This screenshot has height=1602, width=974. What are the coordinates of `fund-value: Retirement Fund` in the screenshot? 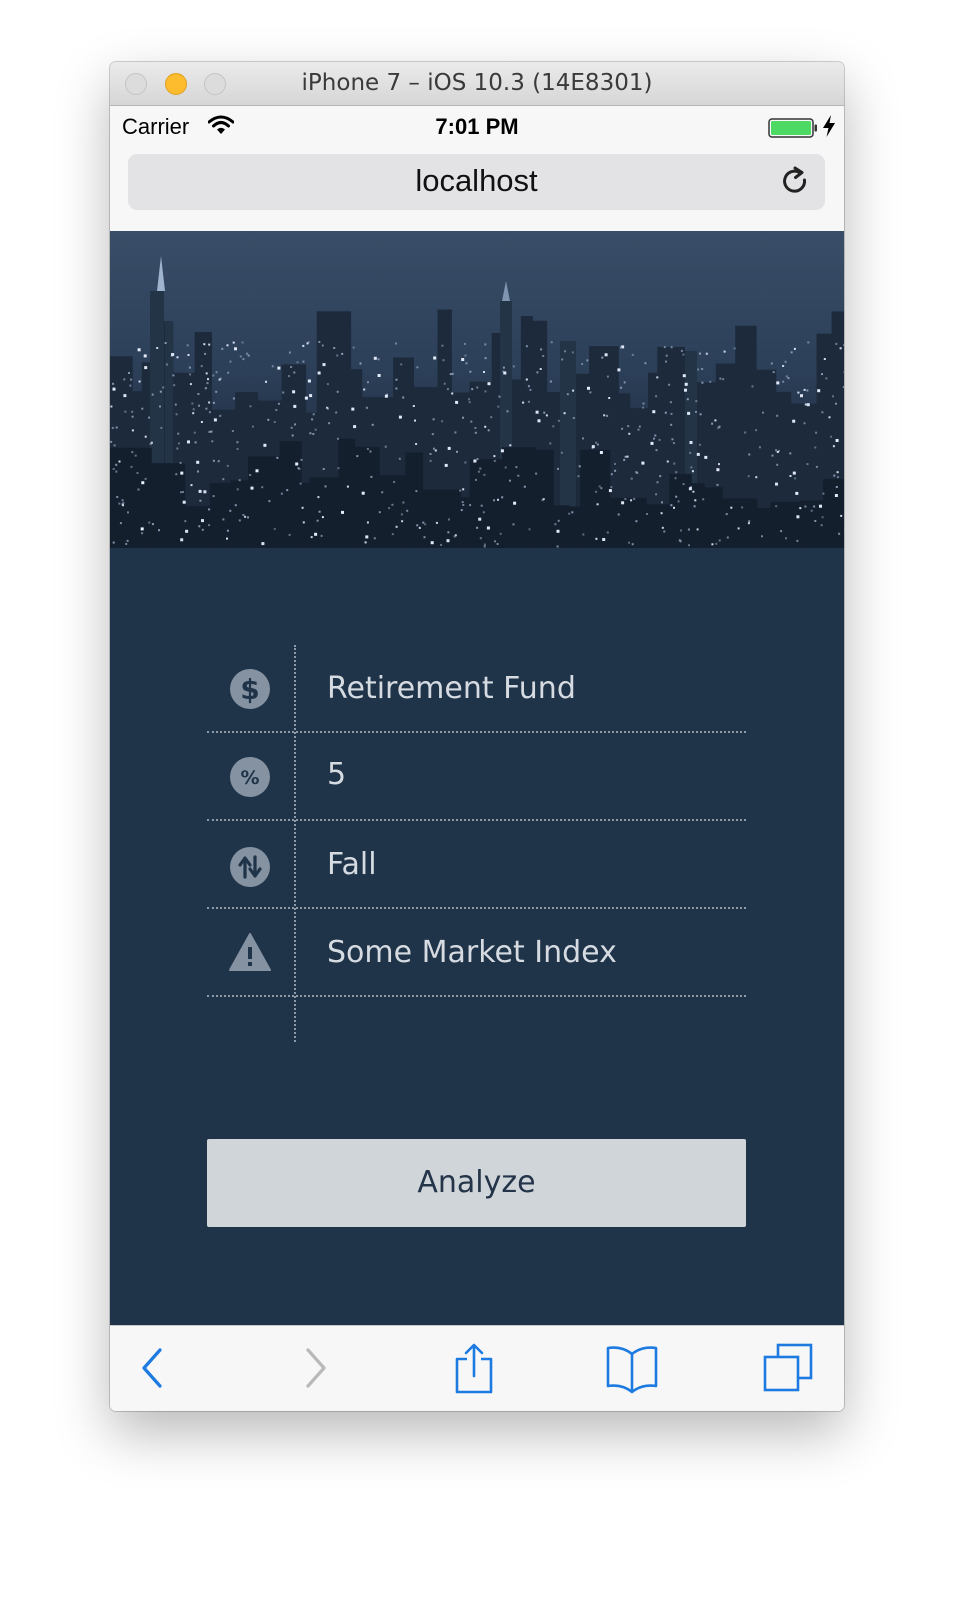 It's located at (451, 688).